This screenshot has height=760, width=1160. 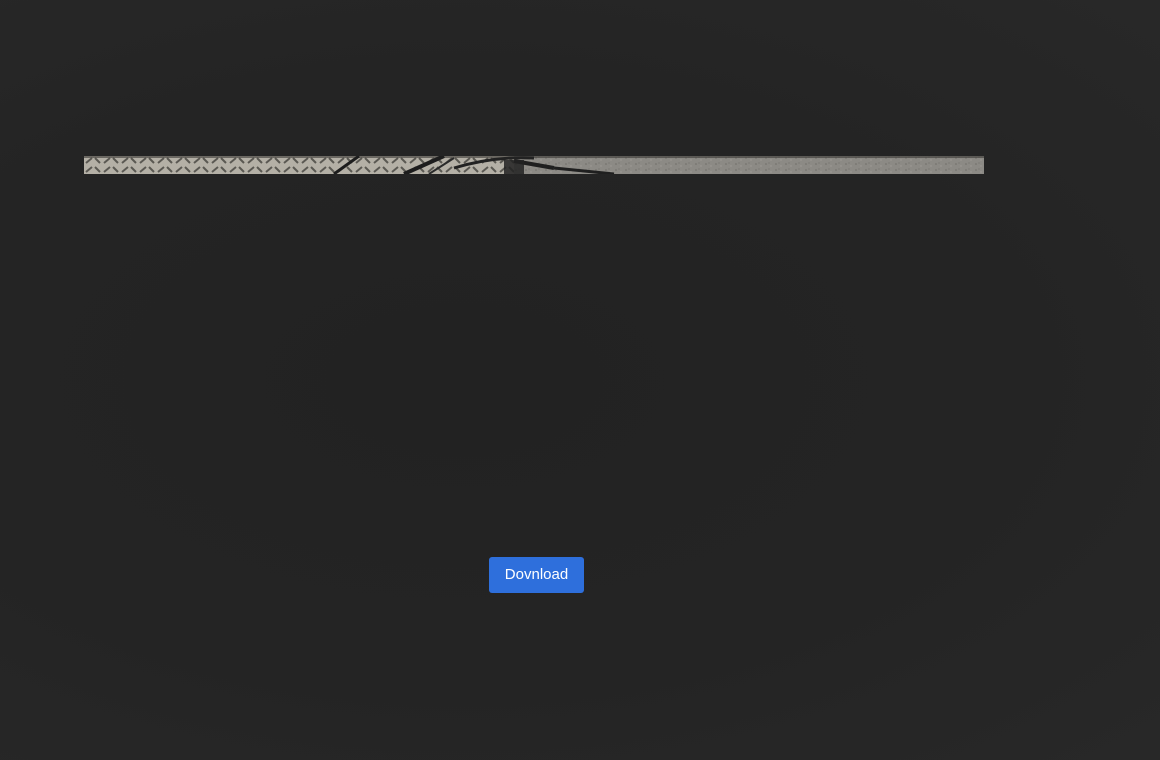 I want to click on photo-preview-icon, so click(x=534, y=165).